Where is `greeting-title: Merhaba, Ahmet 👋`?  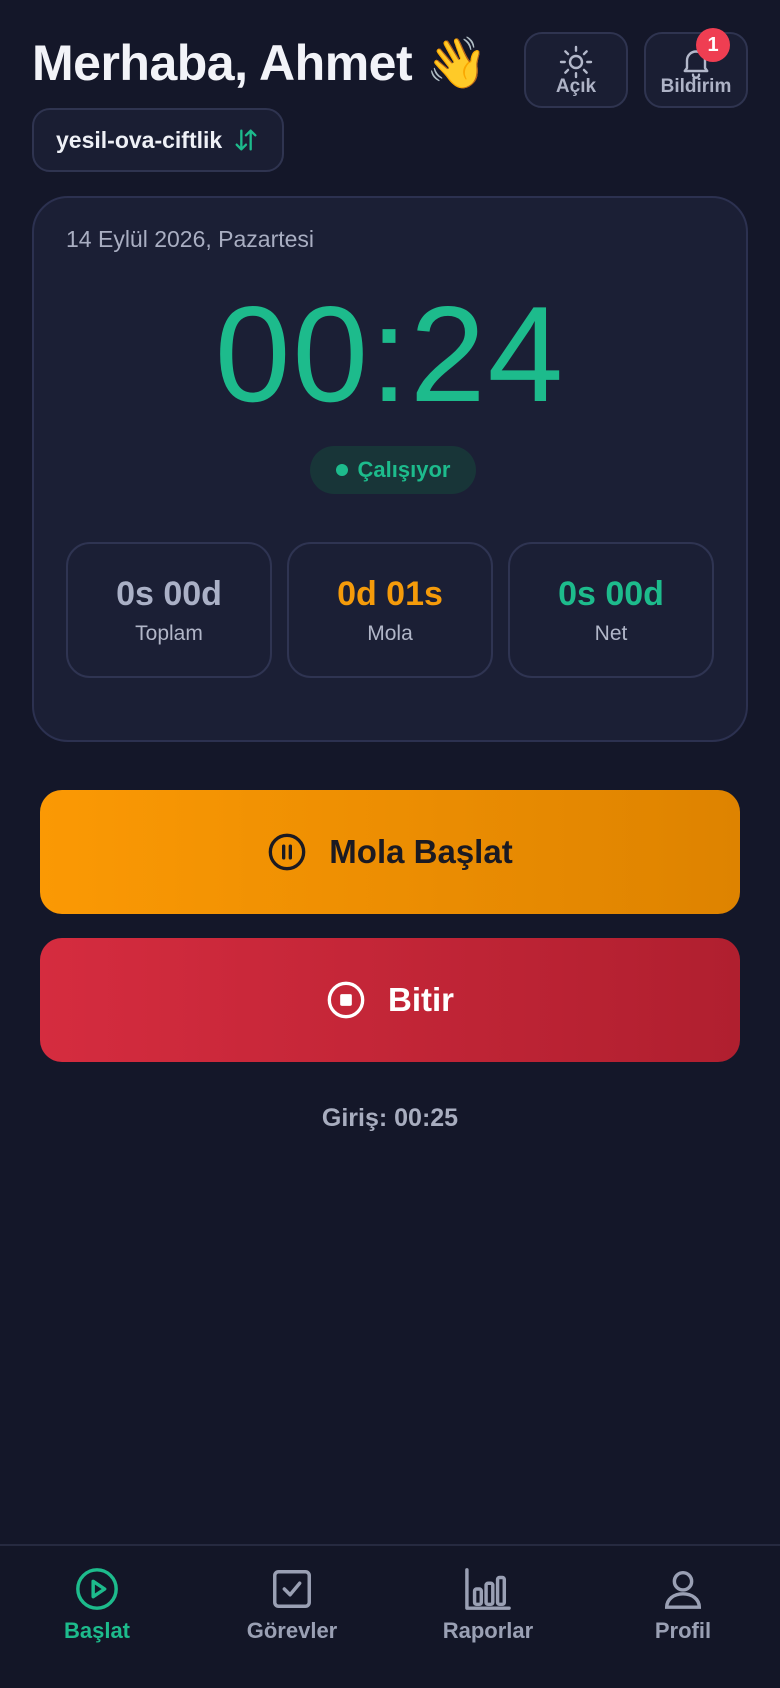 greeting-title: Merhaba, Ahmet 👋 is located at coordinates (260, 63).